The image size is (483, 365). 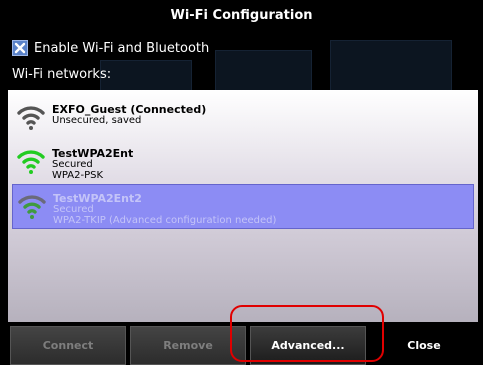 What do you see at coordinates (68, 345) in the screenshot?
I see `connect-button: Connect` at bounding box center [68, 345].